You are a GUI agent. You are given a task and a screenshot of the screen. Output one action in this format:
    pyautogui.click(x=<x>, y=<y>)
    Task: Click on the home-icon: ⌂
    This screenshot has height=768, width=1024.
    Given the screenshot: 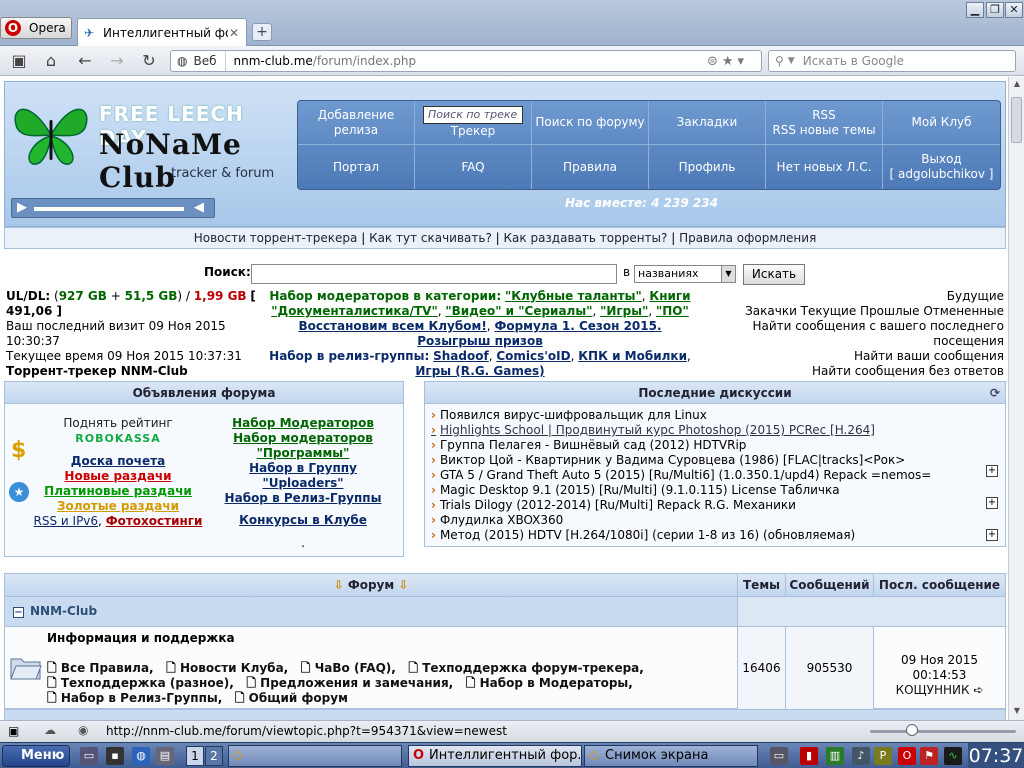 What is the action you would take?
    pyautogui.click(x=51, y=61)
    